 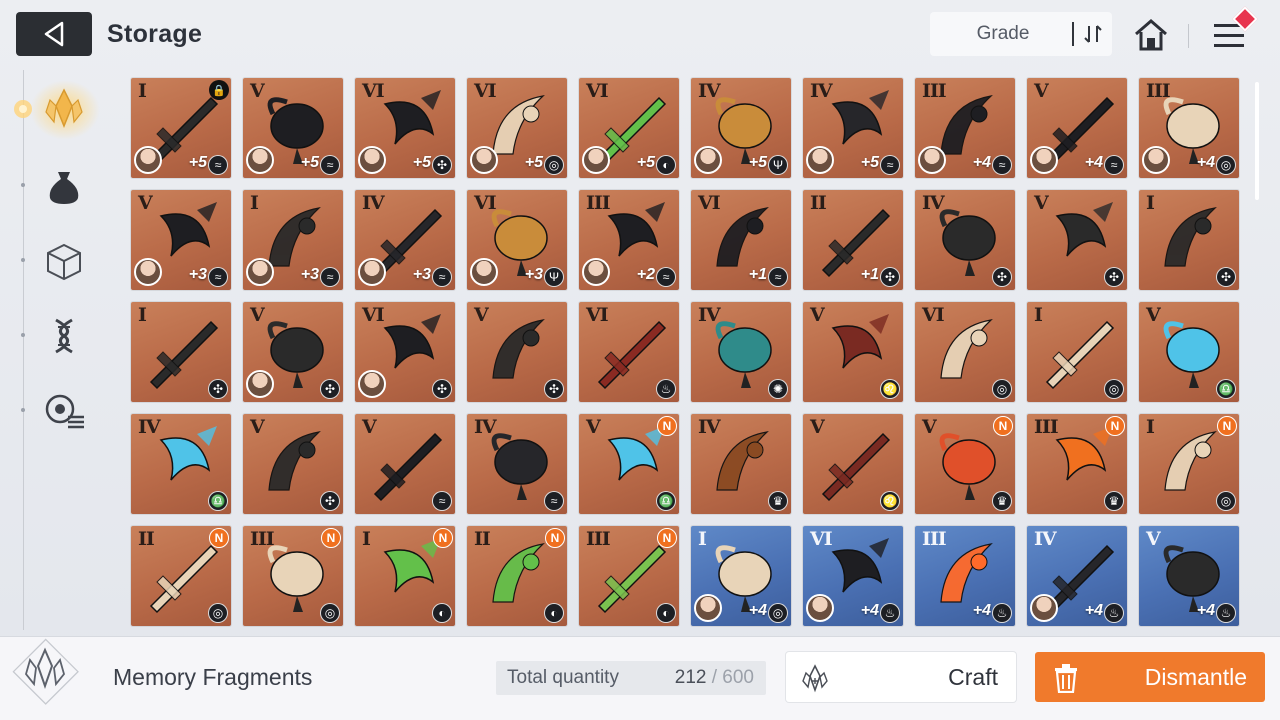 What do you see at coordinates (629, 464) in the screenshot?
I see `memory-fragment-card: V ♎ N` at bounding box center [629, 464].